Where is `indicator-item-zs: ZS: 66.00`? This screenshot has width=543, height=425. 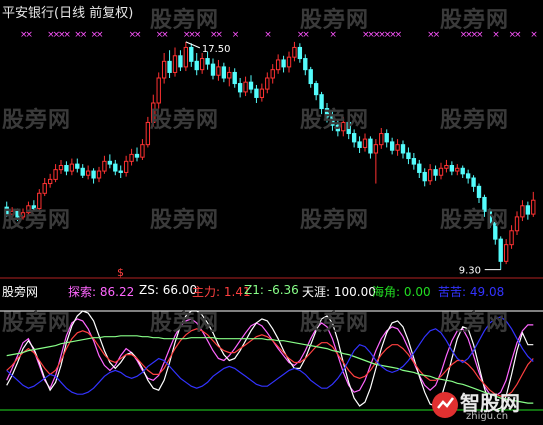 indicator-item-zs: ZS: 66.00 is located at coordinates (168, 290).